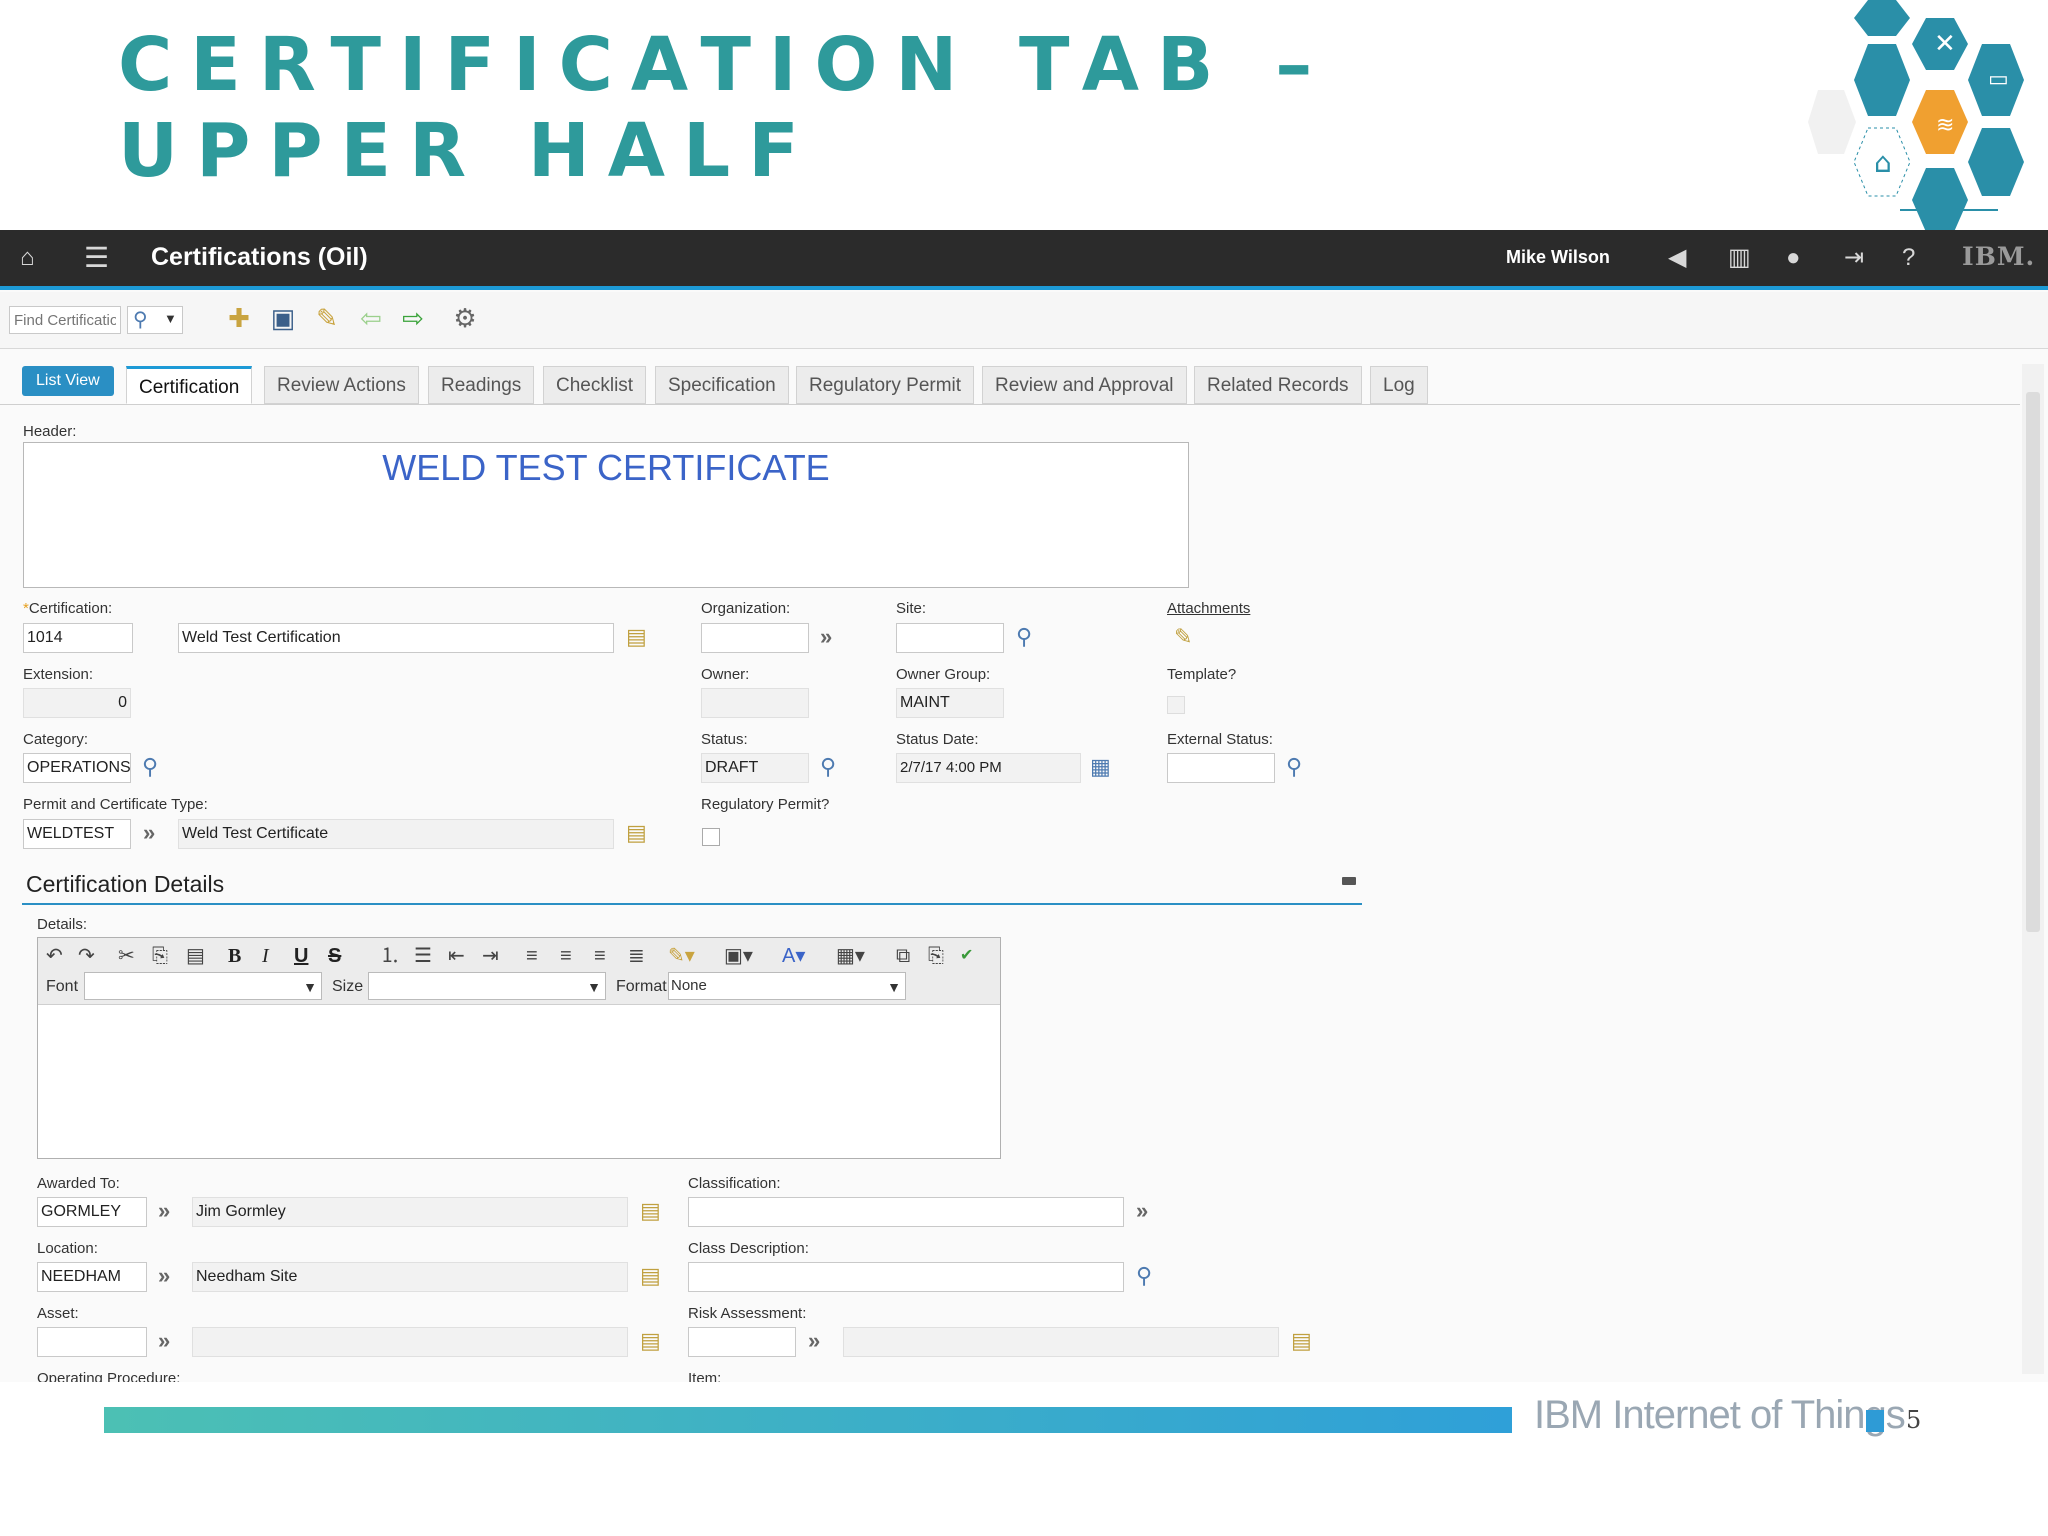  Describe the element at coordinates (1144, 1276) in the screenshot. I see `class-description-search-icon: ⚲` at that location.